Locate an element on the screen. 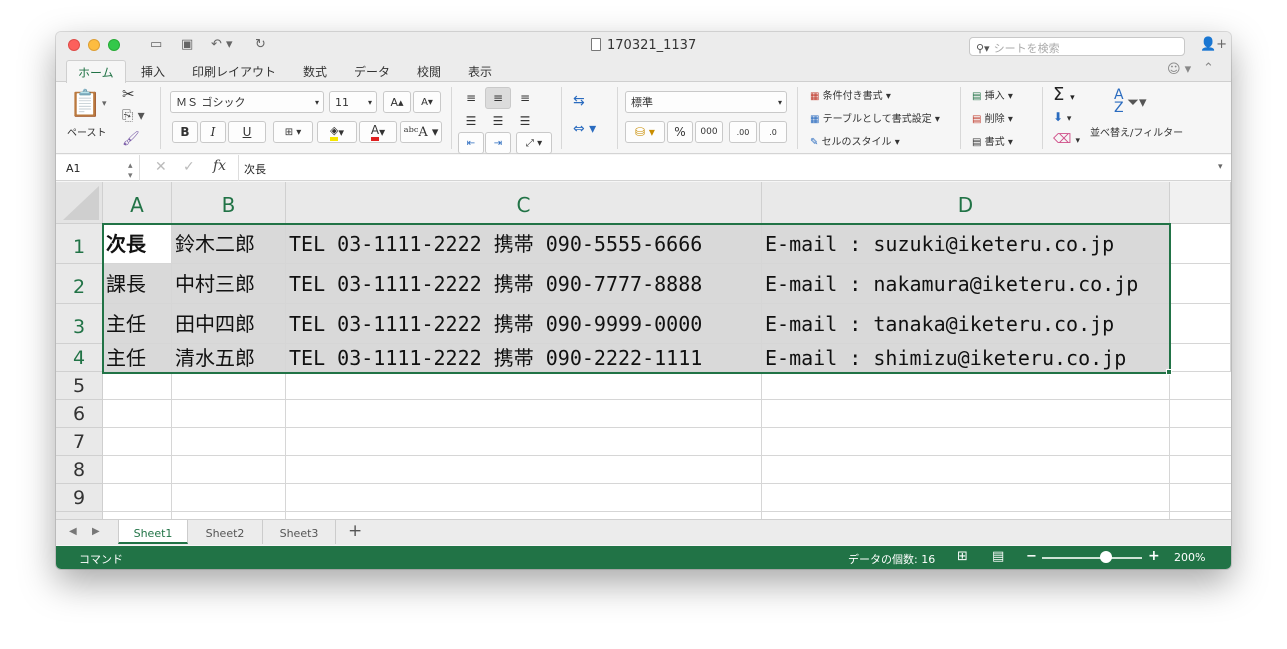 The image size is (1287, 649). page-layout-view-icon: ▤ is located at coordinates (998, 556).